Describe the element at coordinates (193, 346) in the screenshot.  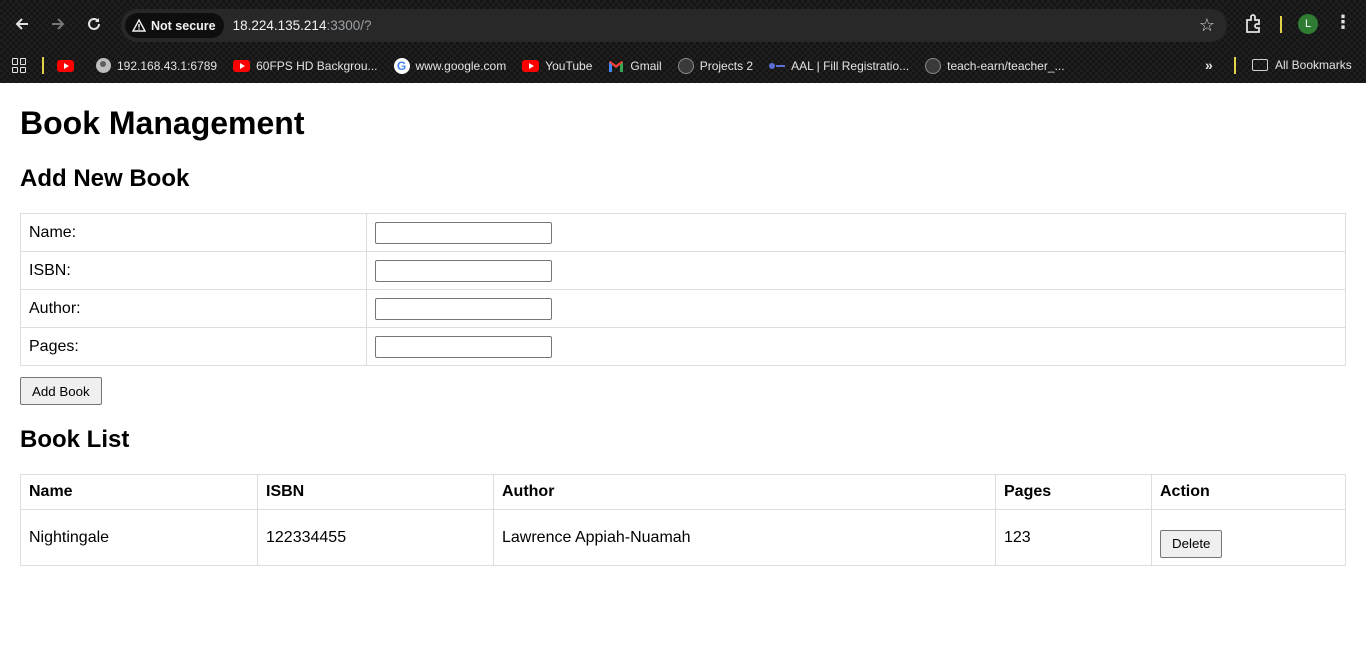
I see `pages-label: Pages:` at that location.